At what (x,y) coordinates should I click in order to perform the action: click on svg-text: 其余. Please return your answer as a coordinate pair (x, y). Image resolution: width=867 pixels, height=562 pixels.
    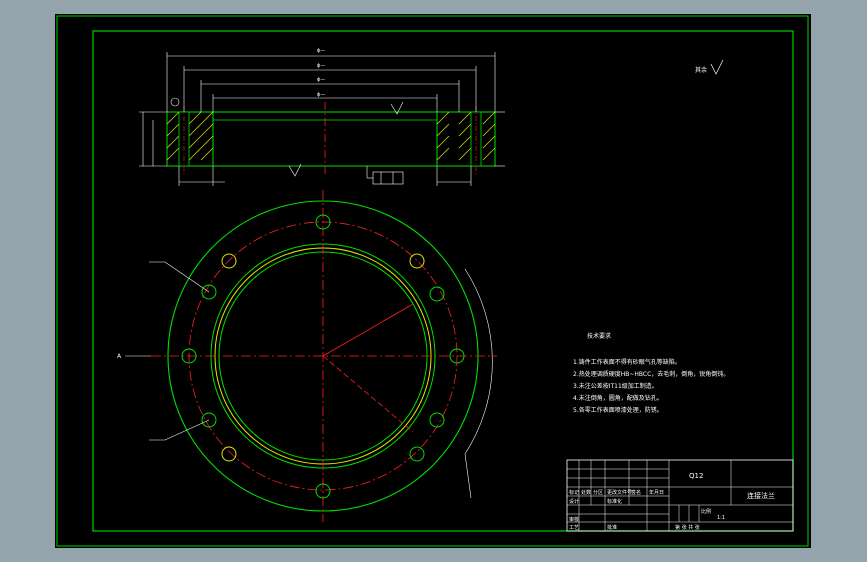
    Looking at the image, I should click on (701, 70).